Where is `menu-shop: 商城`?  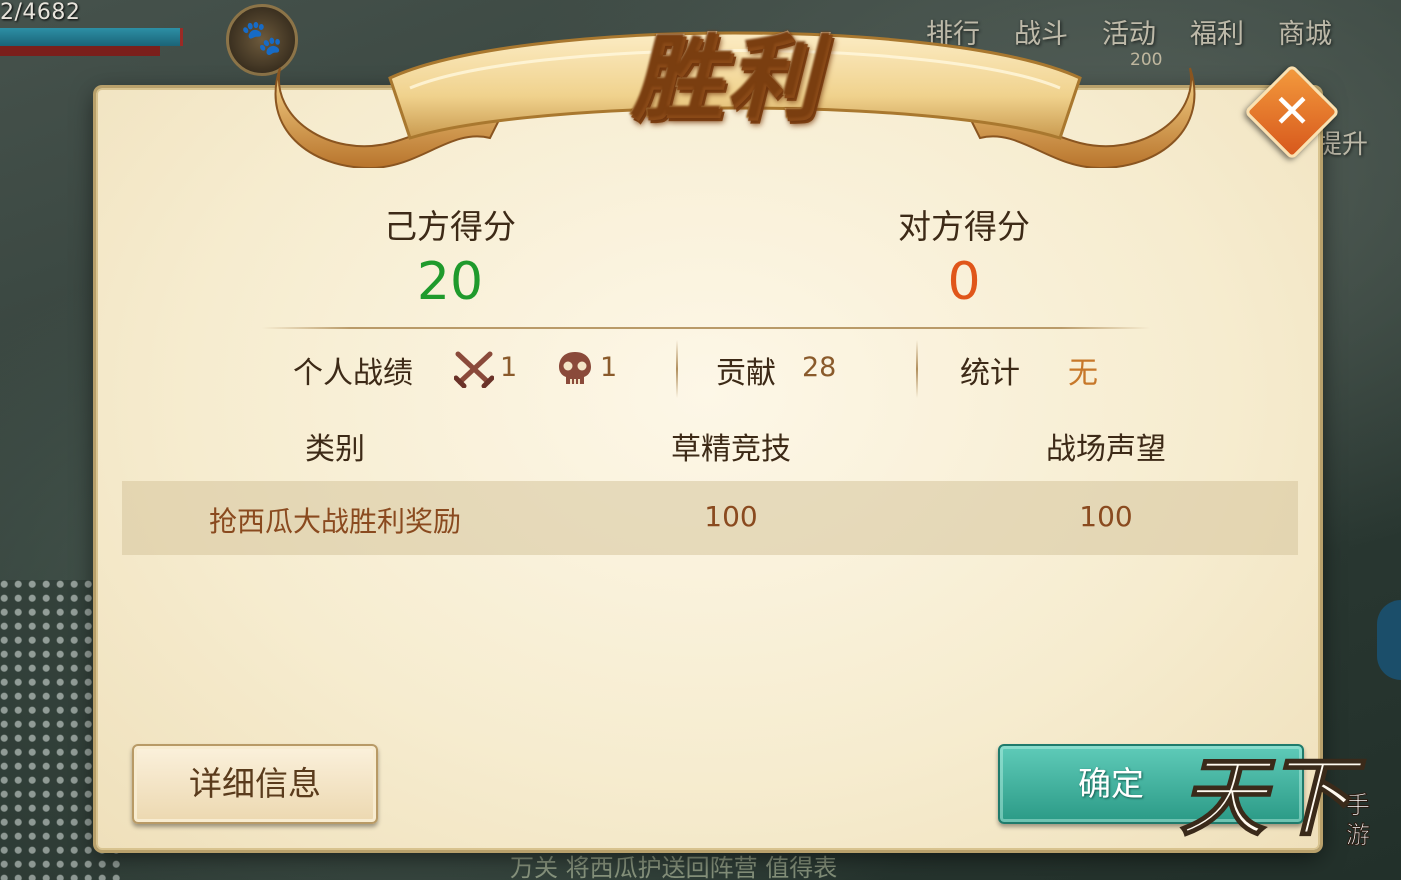 menu-shop: 商城 is located at coordinates (1305, 31).